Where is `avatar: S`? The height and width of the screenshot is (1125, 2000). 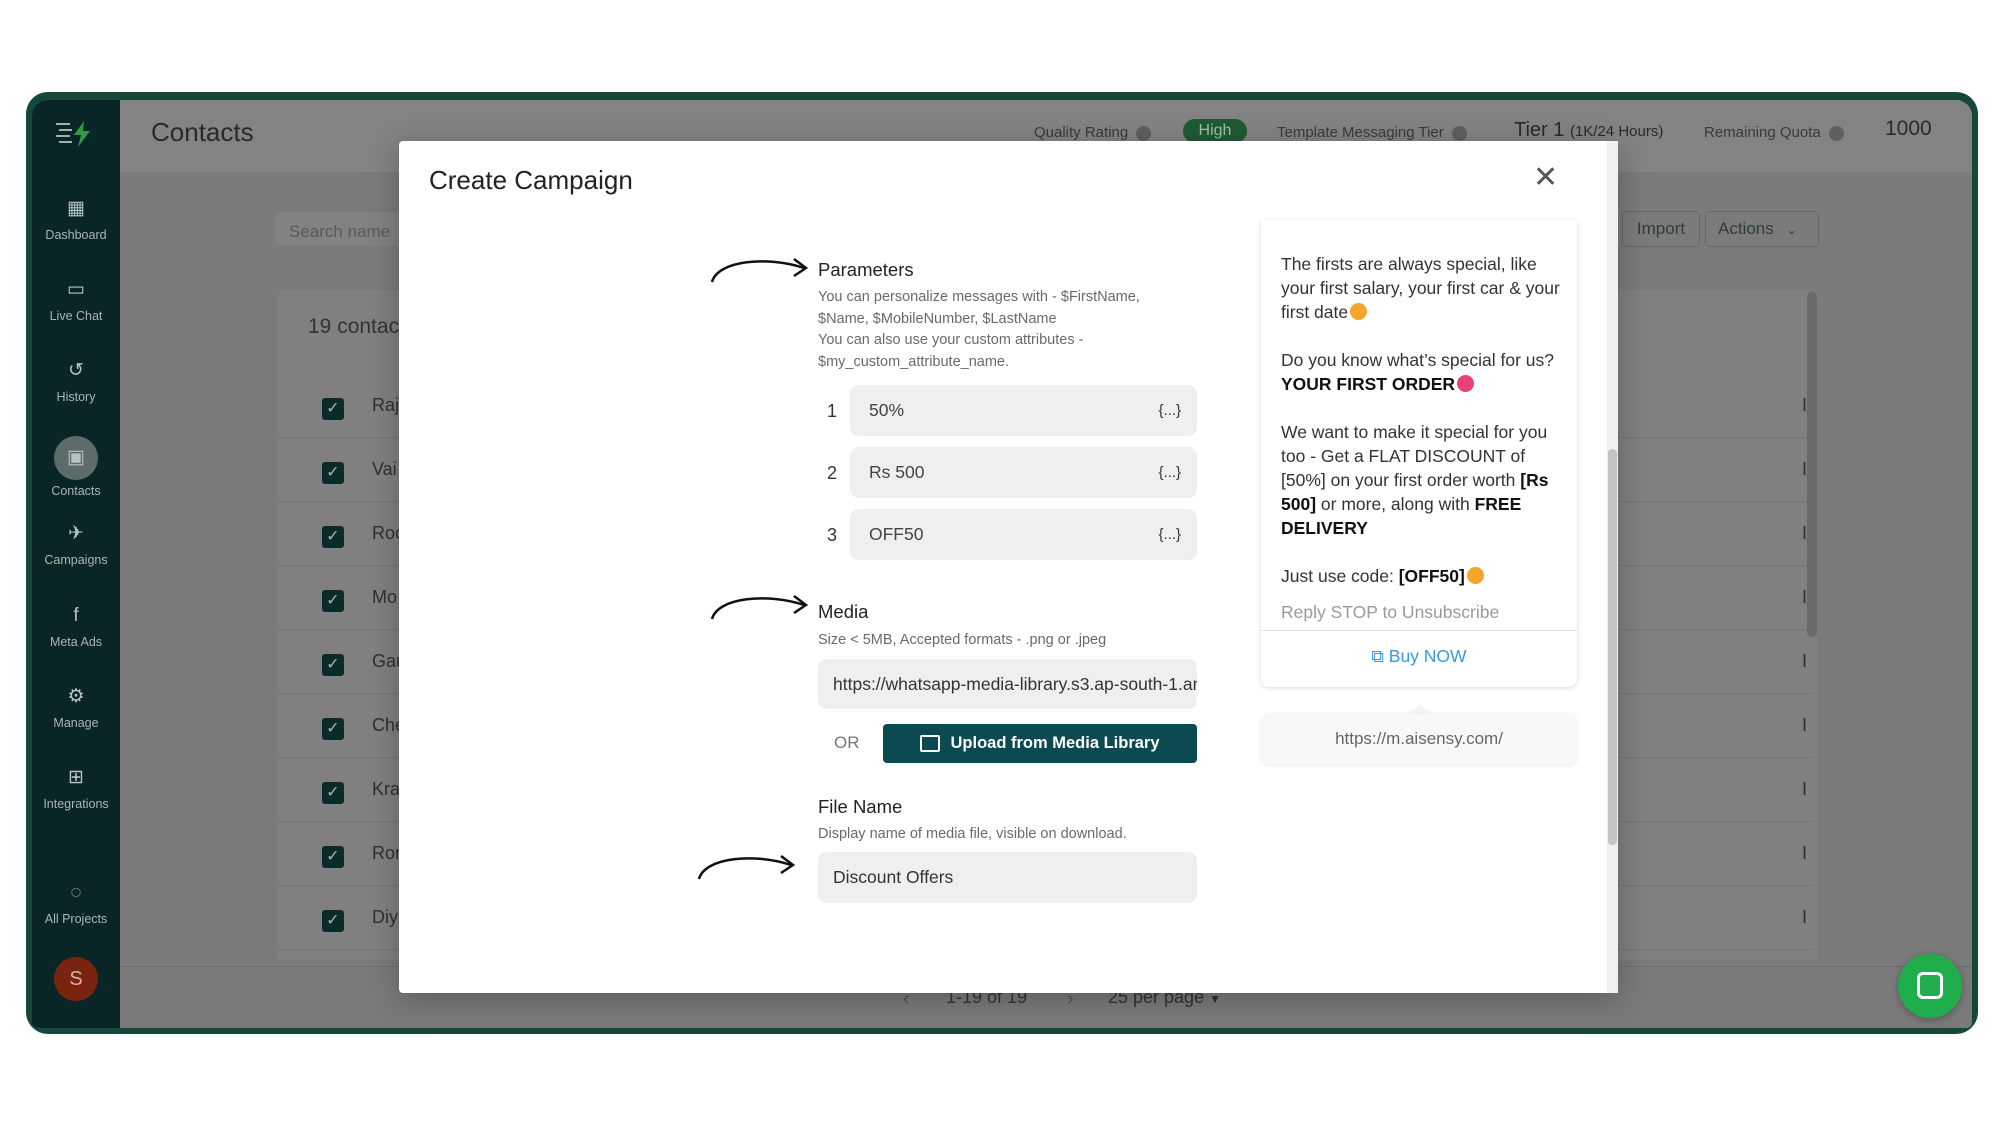 avatar: S is located at coordinates (76, 979).